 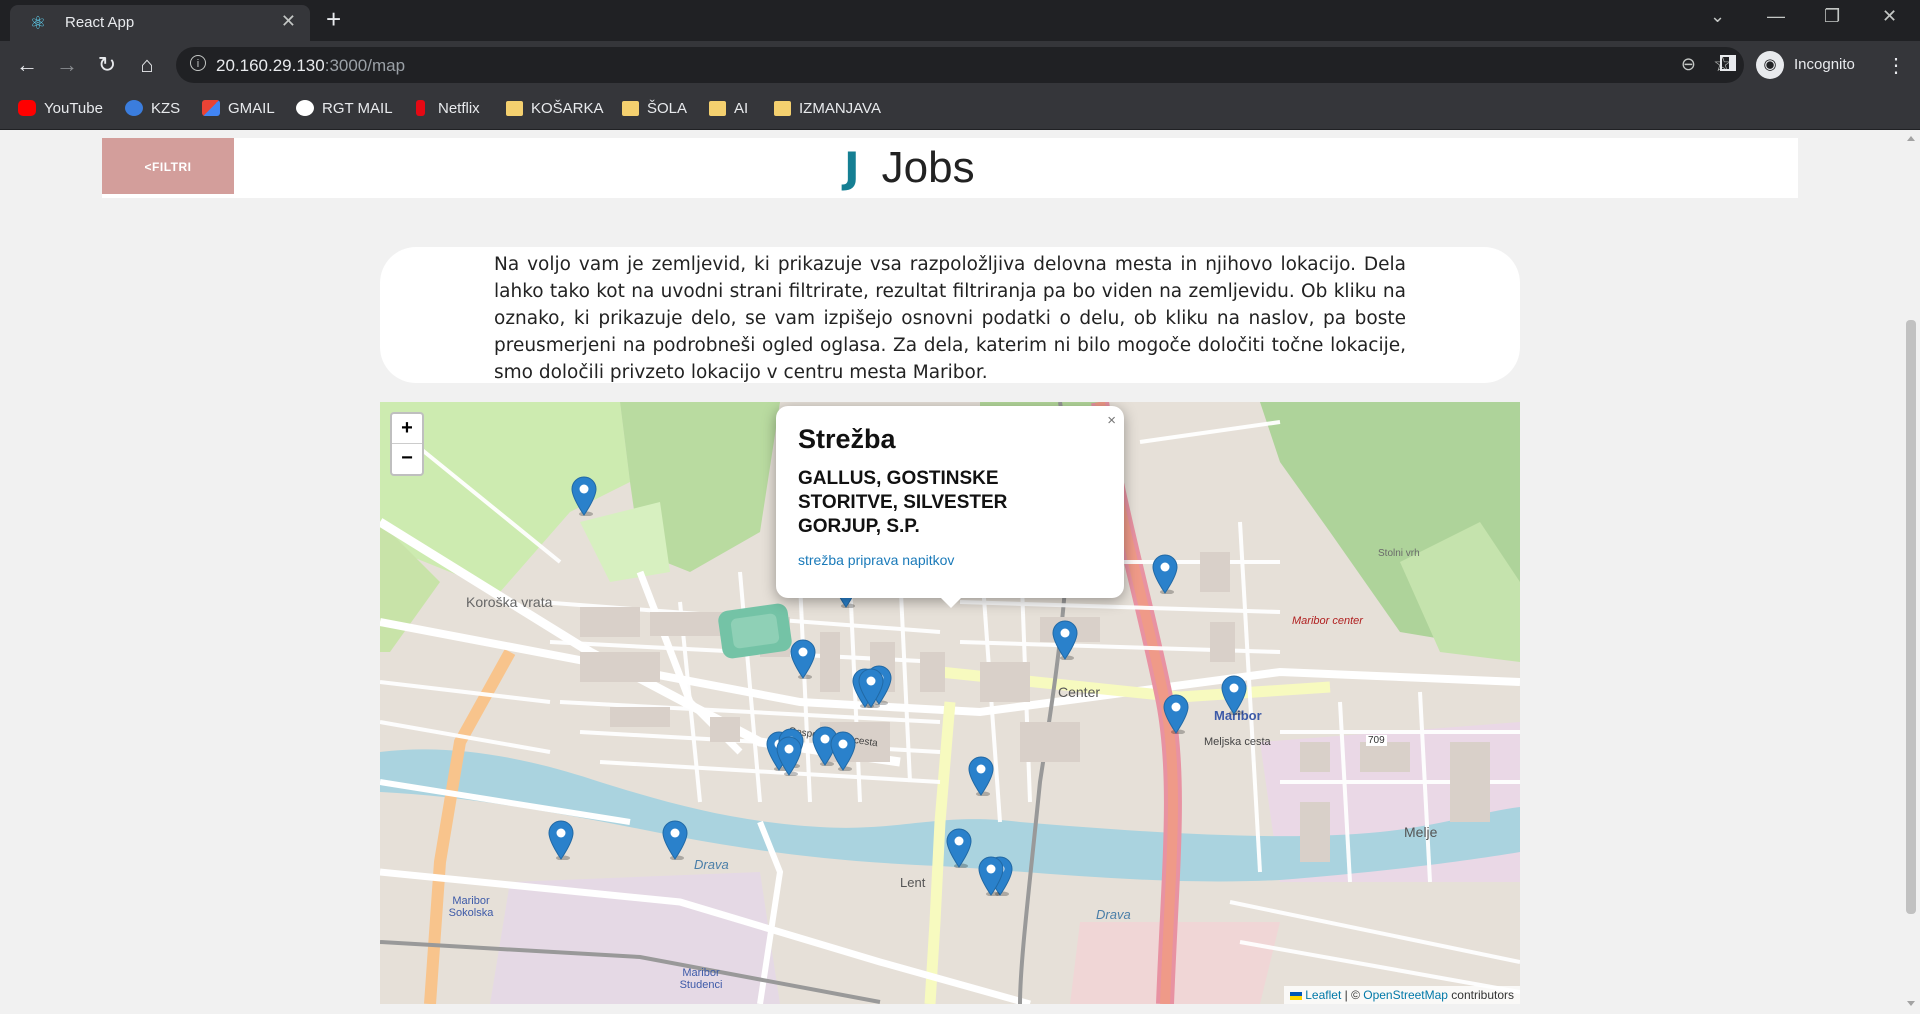 I want to click on map-label-maribor-center: Maribor center, so click(x=1327, y=621).